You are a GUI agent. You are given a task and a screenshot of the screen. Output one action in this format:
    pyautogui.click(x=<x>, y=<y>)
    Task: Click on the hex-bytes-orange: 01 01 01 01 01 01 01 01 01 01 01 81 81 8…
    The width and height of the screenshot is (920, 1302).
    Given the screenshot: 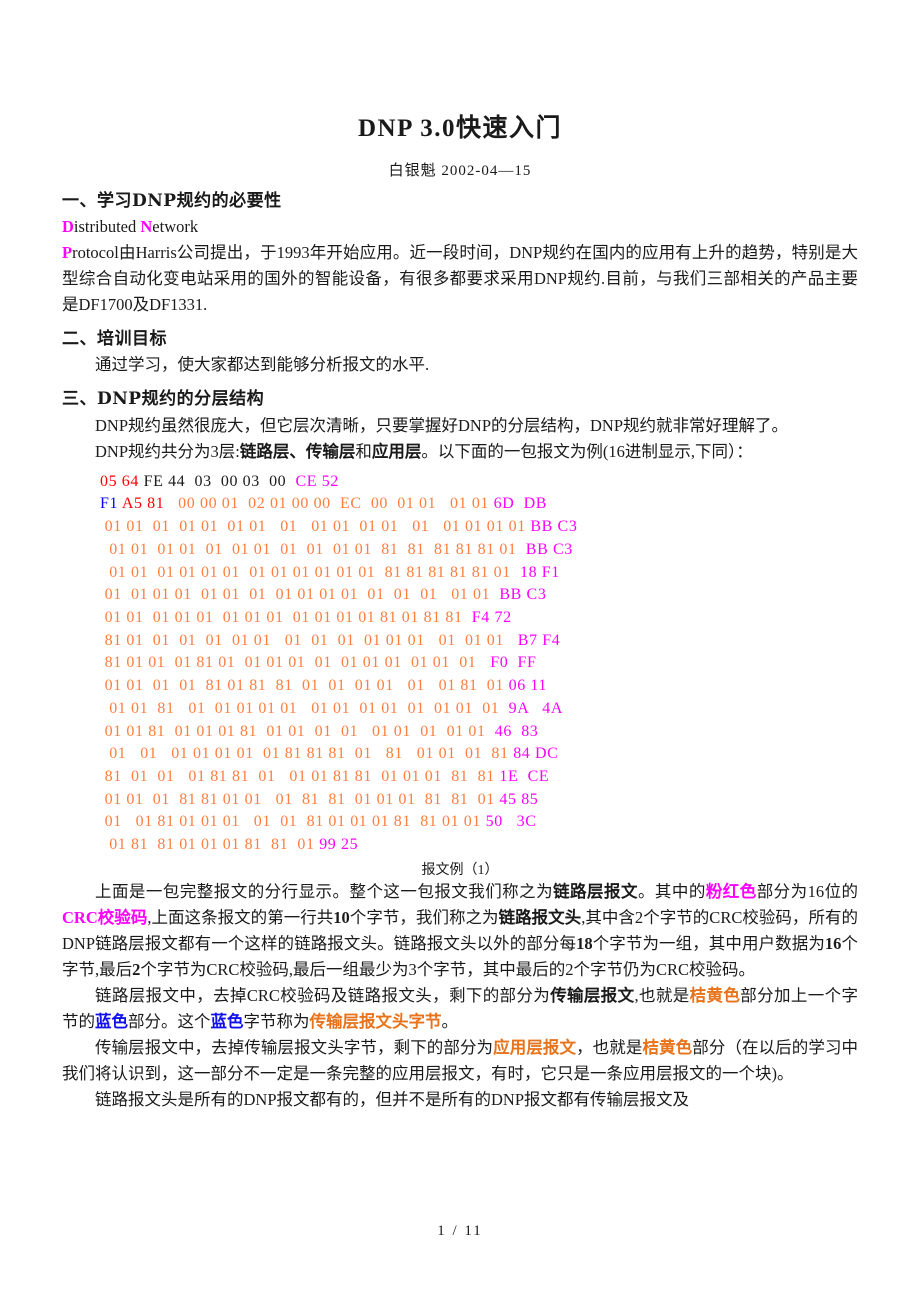 What is the action you would take?
    pyautogui.click(x=311, y=549)
    